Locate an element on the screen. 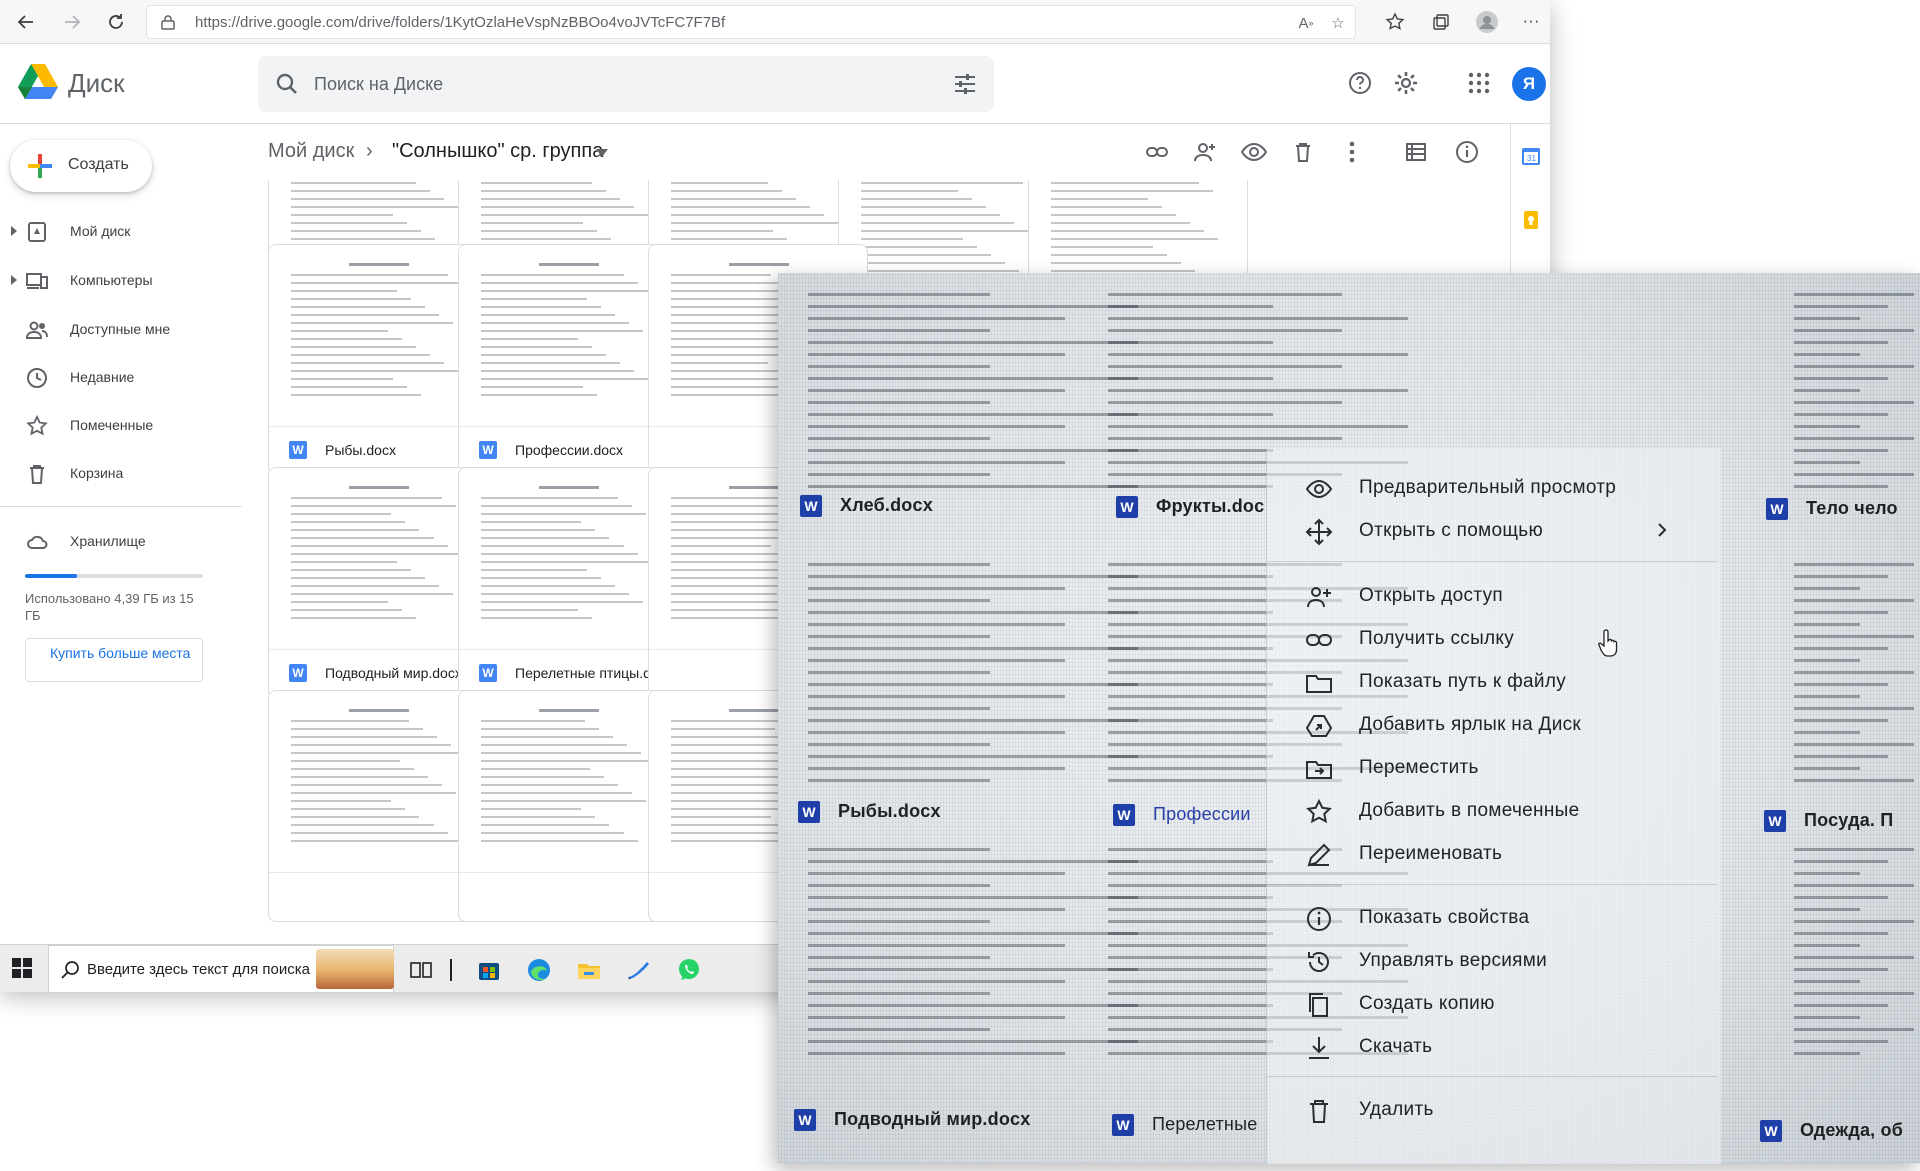 The width and height of the screenshot is (1920, 1171). settings-icon is located at coordinates (1406, 83).